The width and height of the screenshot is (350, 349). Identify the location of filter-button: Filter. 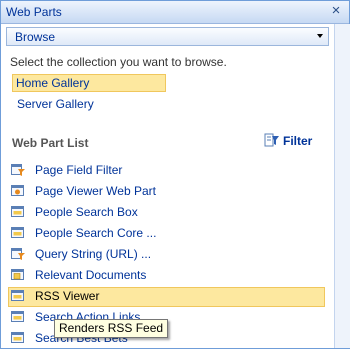
(292, 141).